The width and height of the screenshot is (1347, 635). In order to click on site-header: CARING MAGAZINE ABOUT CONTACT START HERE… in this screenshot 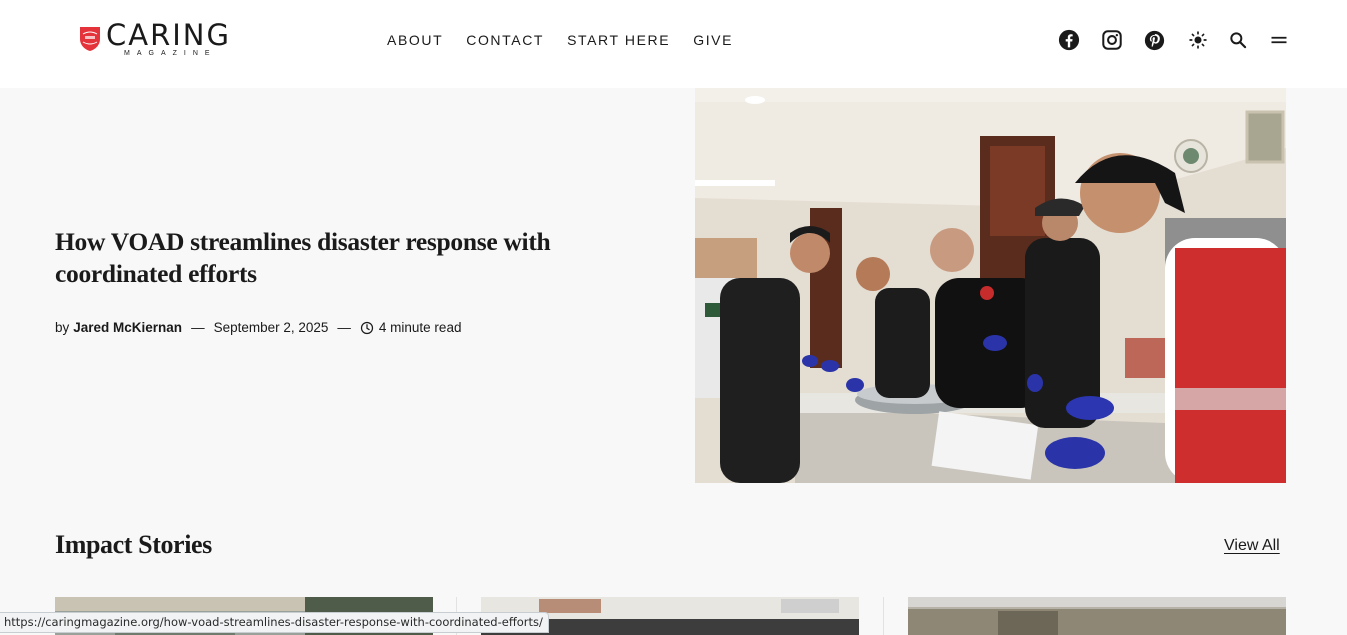, I will do `click(673, 44)`.